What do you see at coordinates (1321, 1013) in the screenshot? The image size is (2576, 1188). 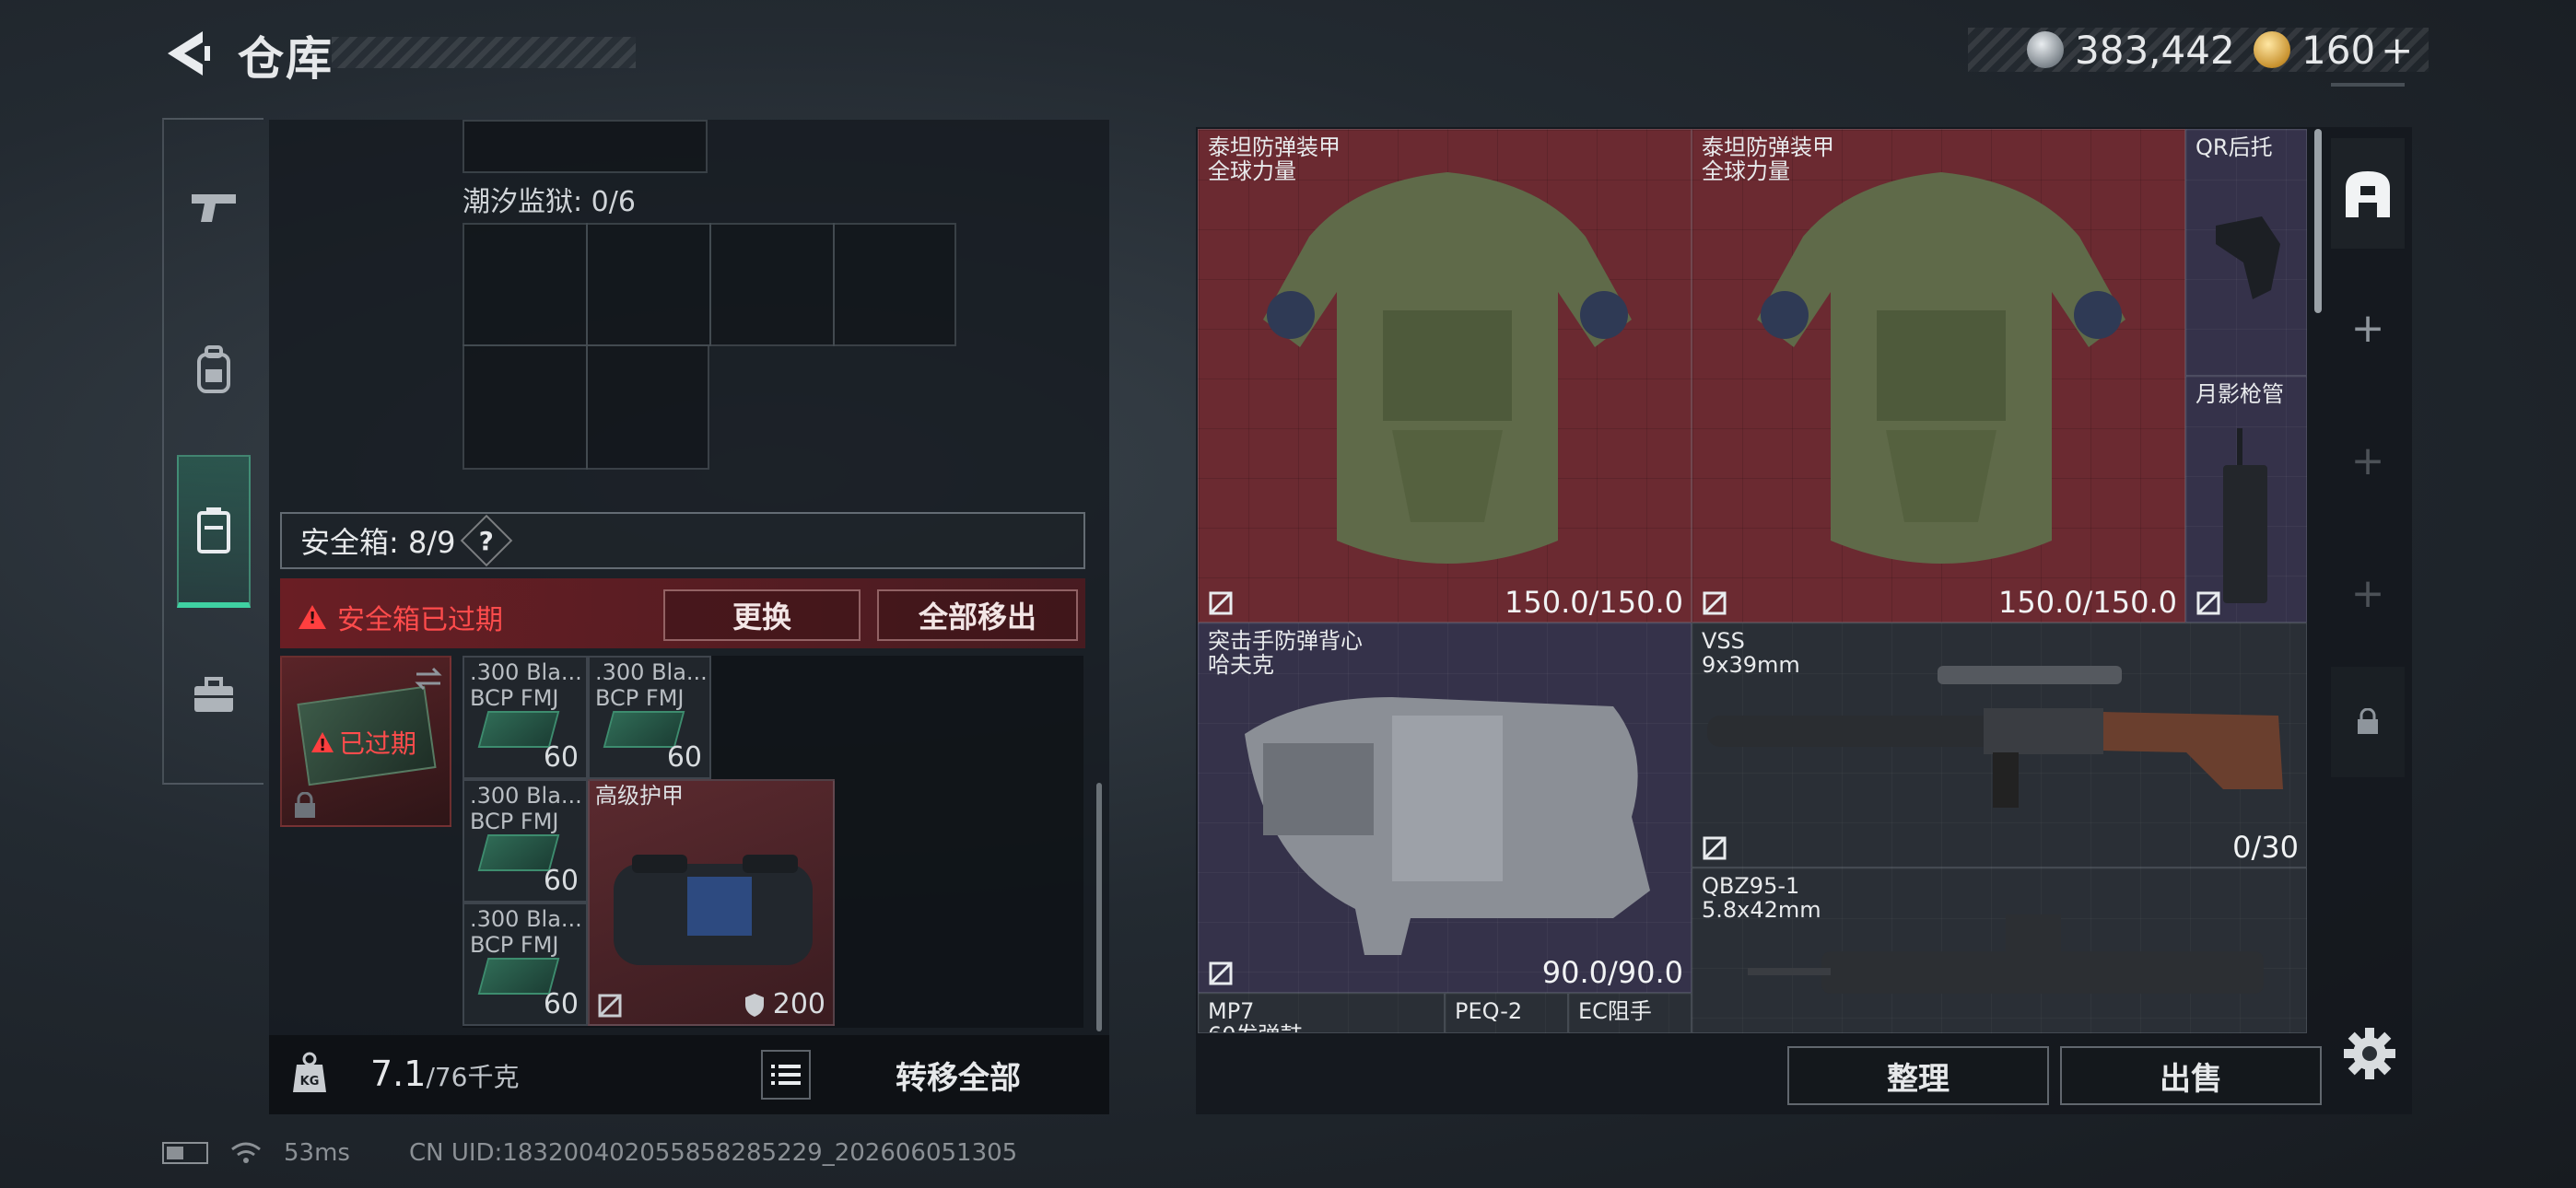 I see `weapon-slot: MP760发弹鼓` at bounding box center [1321, 1013].